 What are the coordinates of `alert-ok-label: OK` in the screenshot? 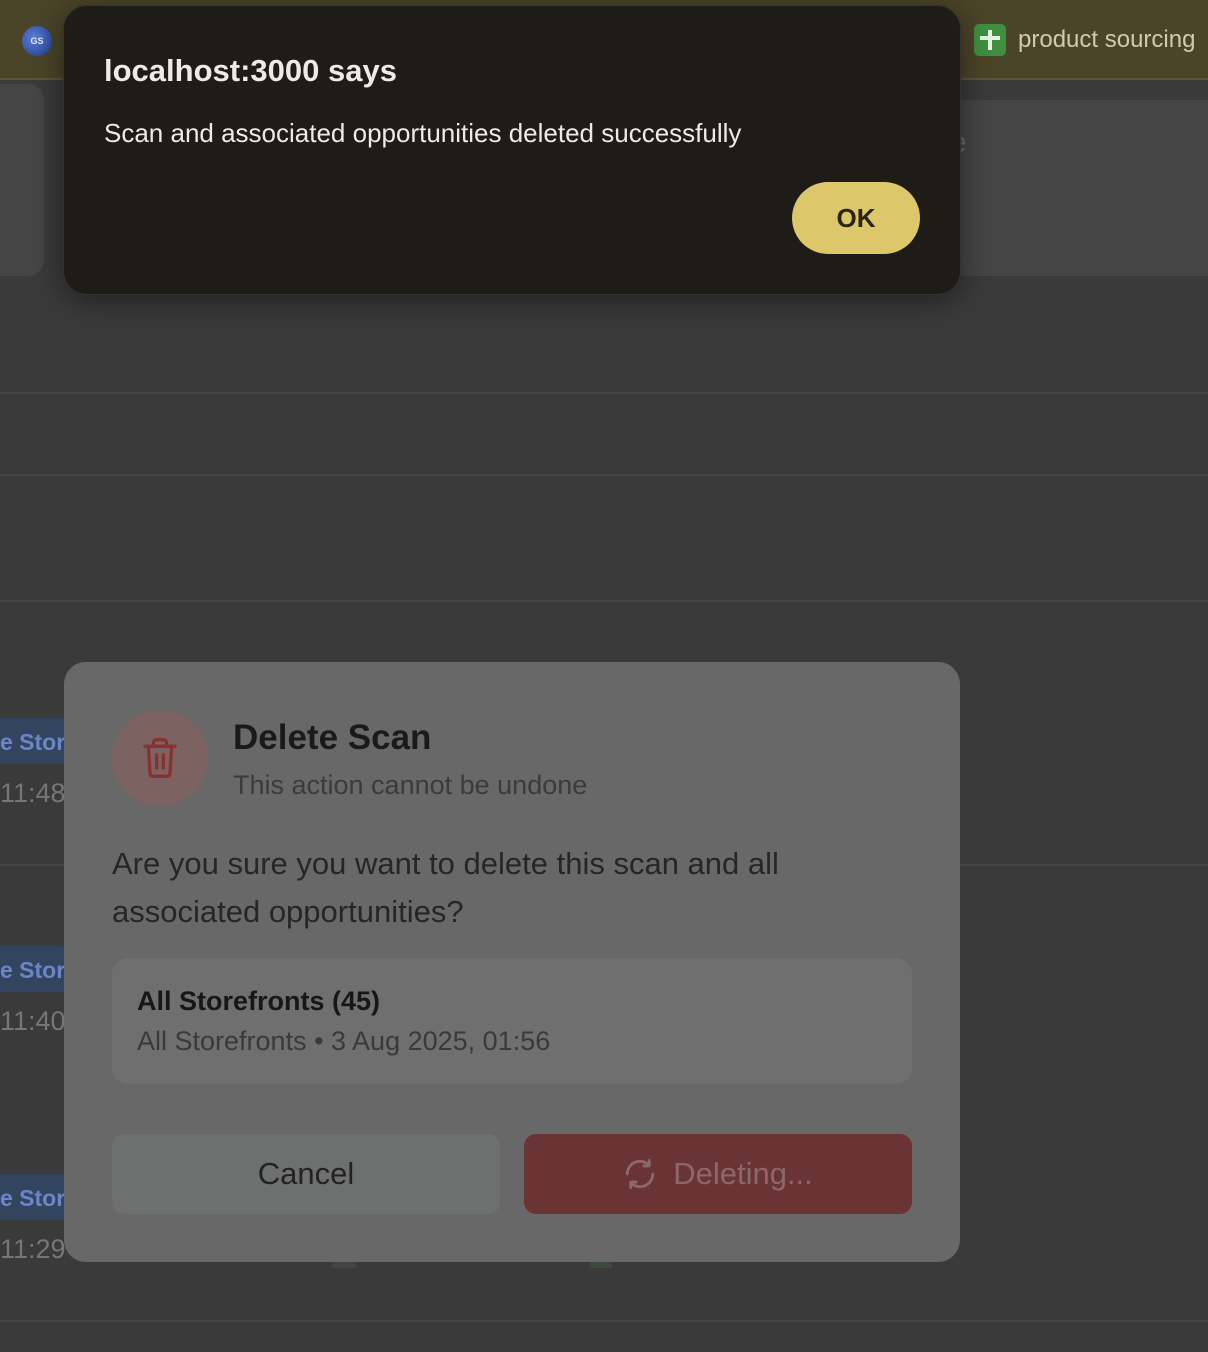 It's located at (856, 217).